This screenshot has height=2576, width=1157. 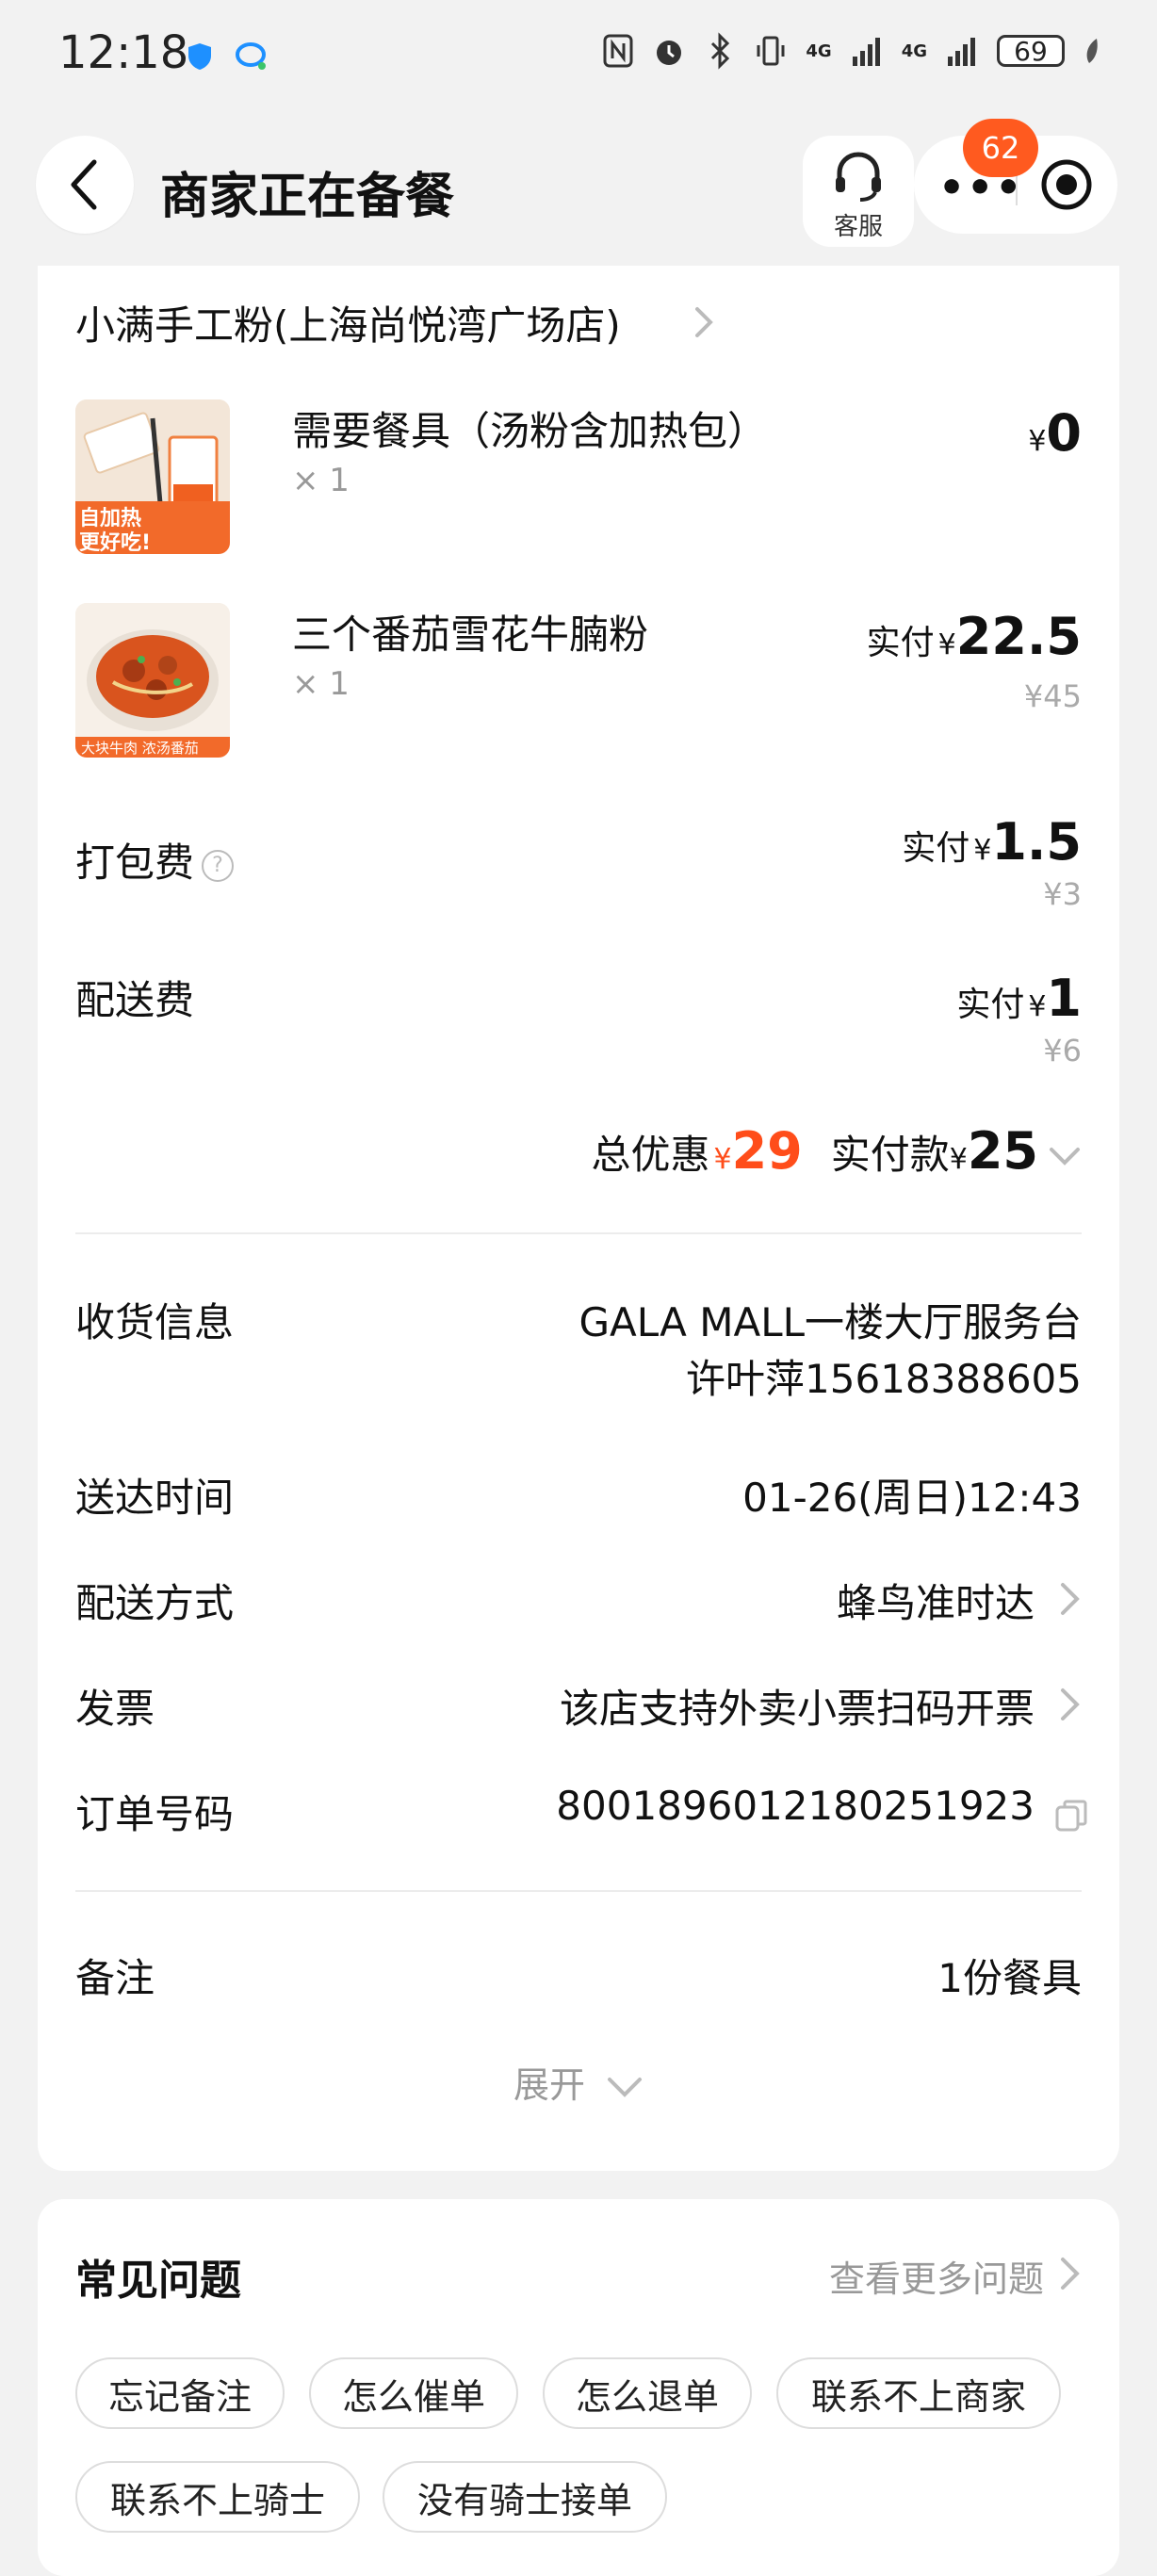 What do you see at coordinates (890, 1155) in the screenshot?
I see `paid-label: 实付款` at bounding box center [890, 1155].